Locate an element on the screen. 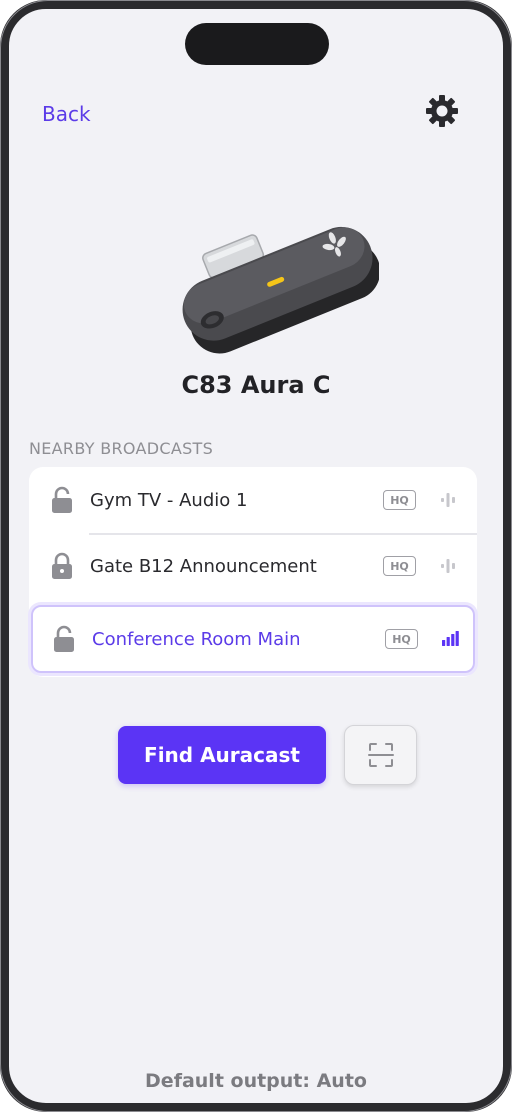  gear-icon is located at coordinates (442, 111).